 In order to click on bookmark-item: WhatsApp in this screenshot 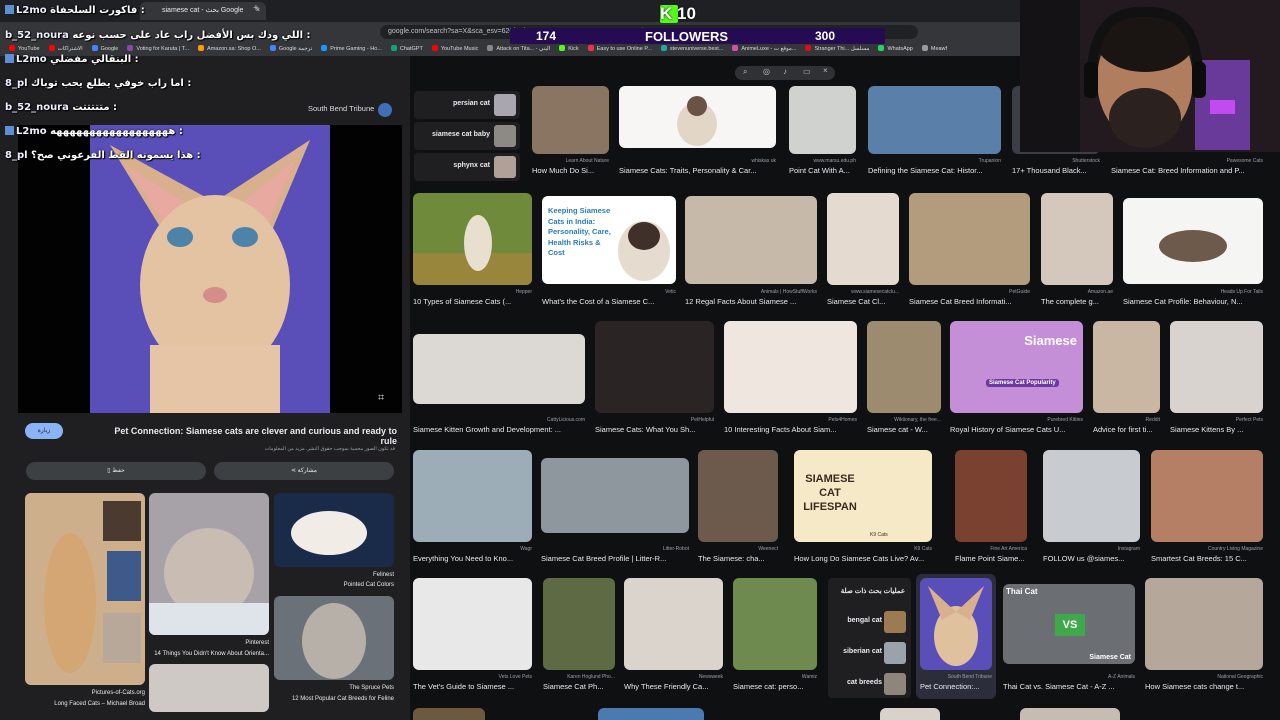, I will do `click(895, 49)`.